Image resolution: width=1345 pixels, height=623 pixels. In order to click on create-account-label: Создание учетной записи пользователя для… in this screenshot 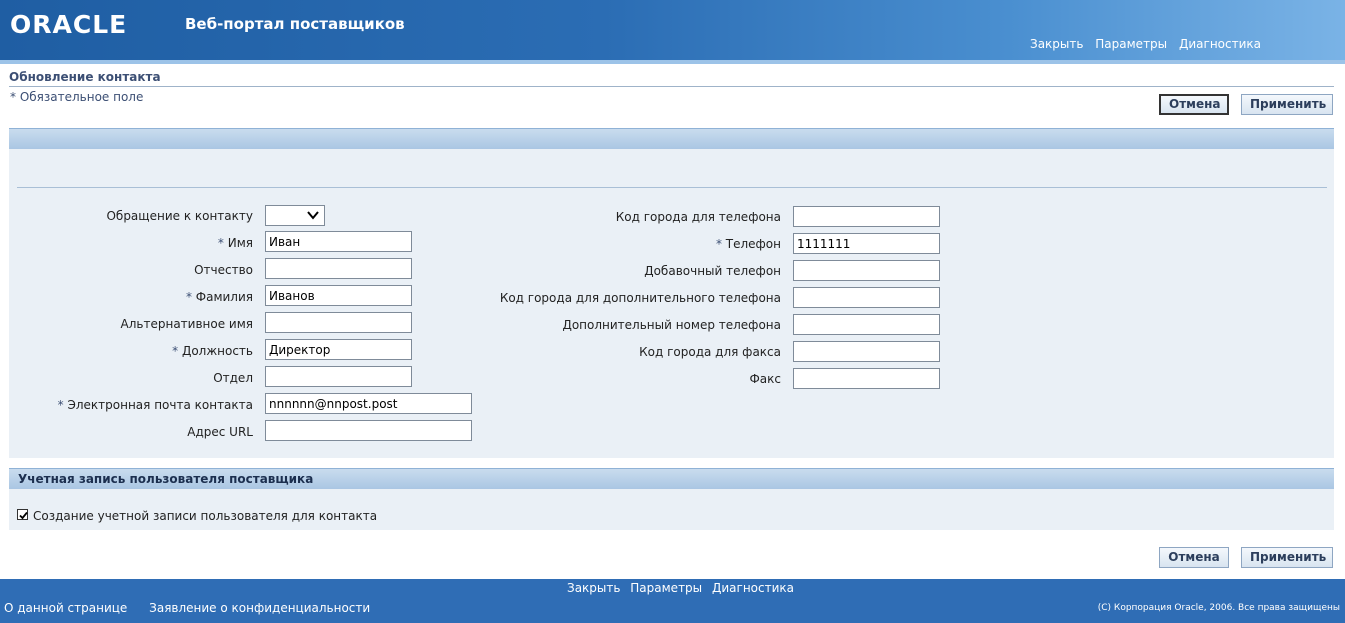, I will do `click(205, 516)`.